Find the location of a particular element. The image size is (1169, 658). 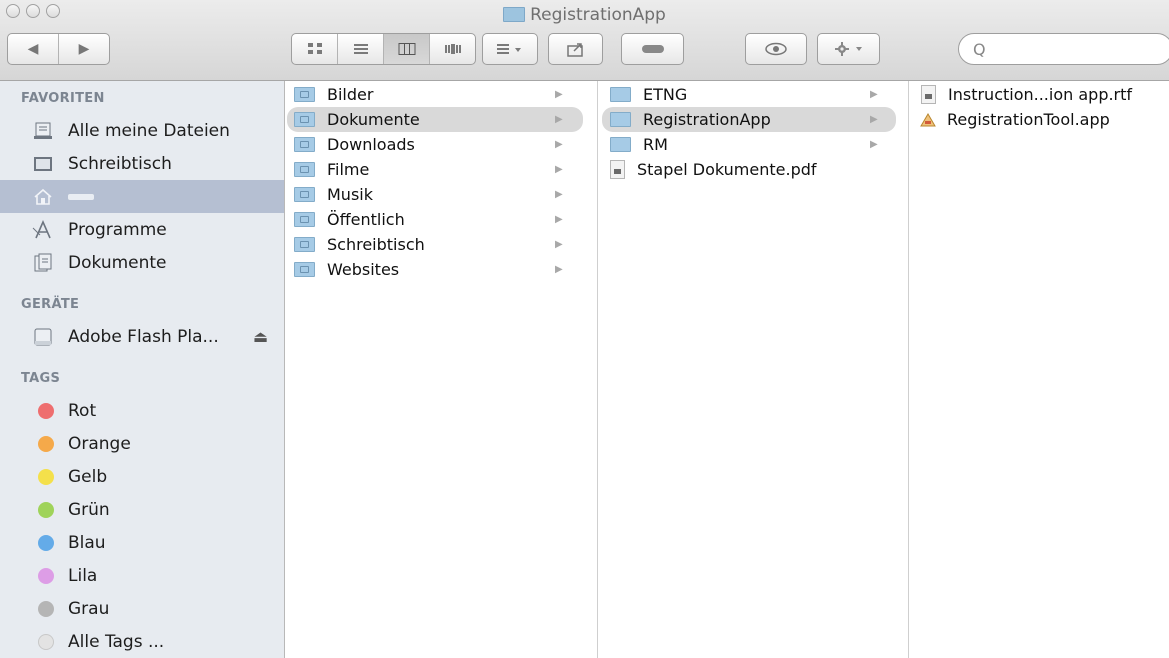

rtf-file-icon is located at coordinates (928, 94).